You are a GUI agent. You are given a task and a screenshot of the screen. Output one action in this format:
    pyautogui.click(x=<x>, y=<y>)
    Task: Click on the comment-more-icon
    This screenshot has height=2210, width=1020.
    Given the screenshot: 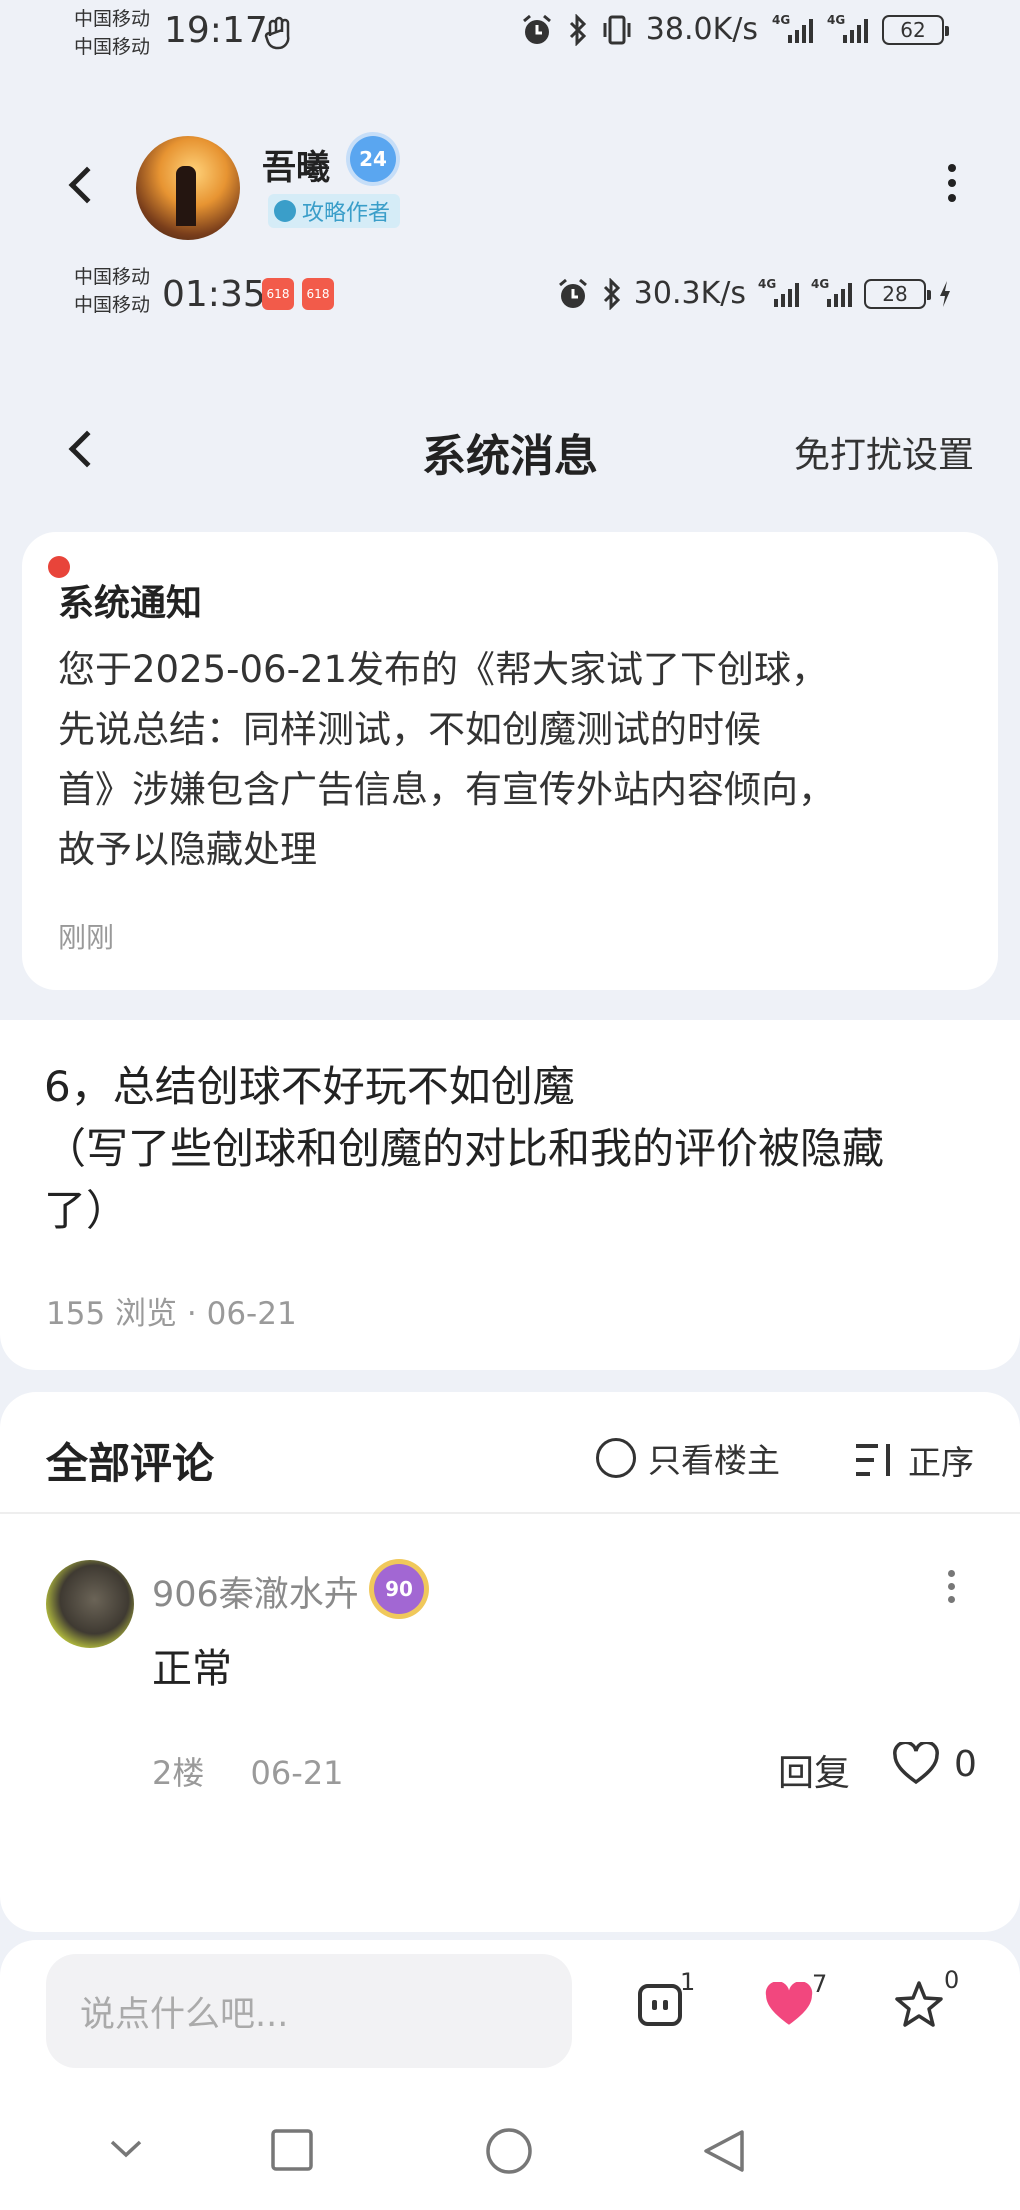 What is the action you would take?
    pyautogui.click(x=952, y=1589)
    